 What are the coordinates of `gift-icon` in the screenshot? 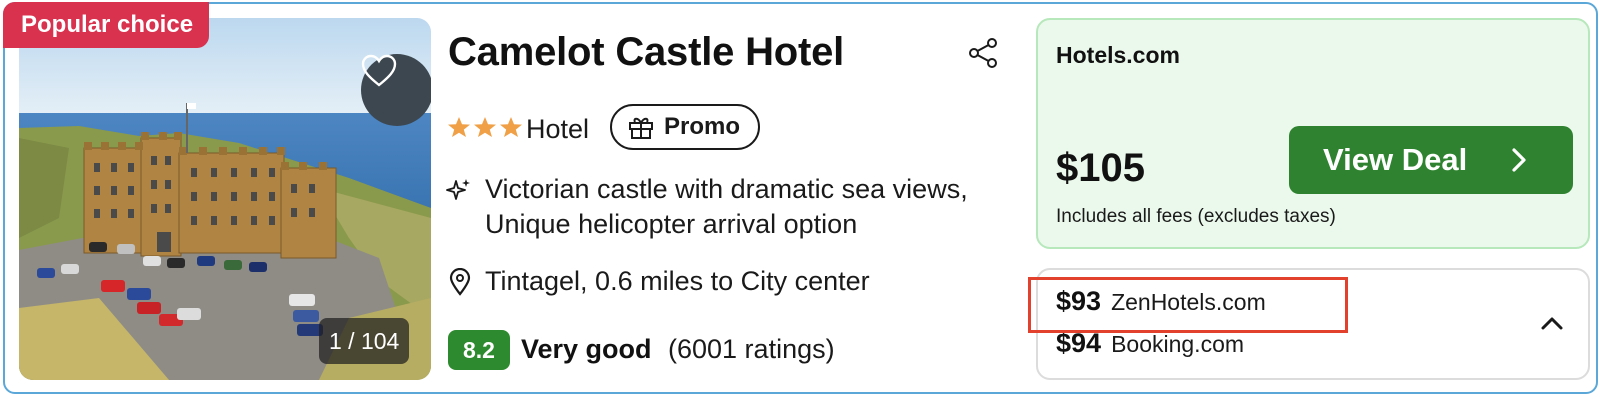 It's located at (641, 128).